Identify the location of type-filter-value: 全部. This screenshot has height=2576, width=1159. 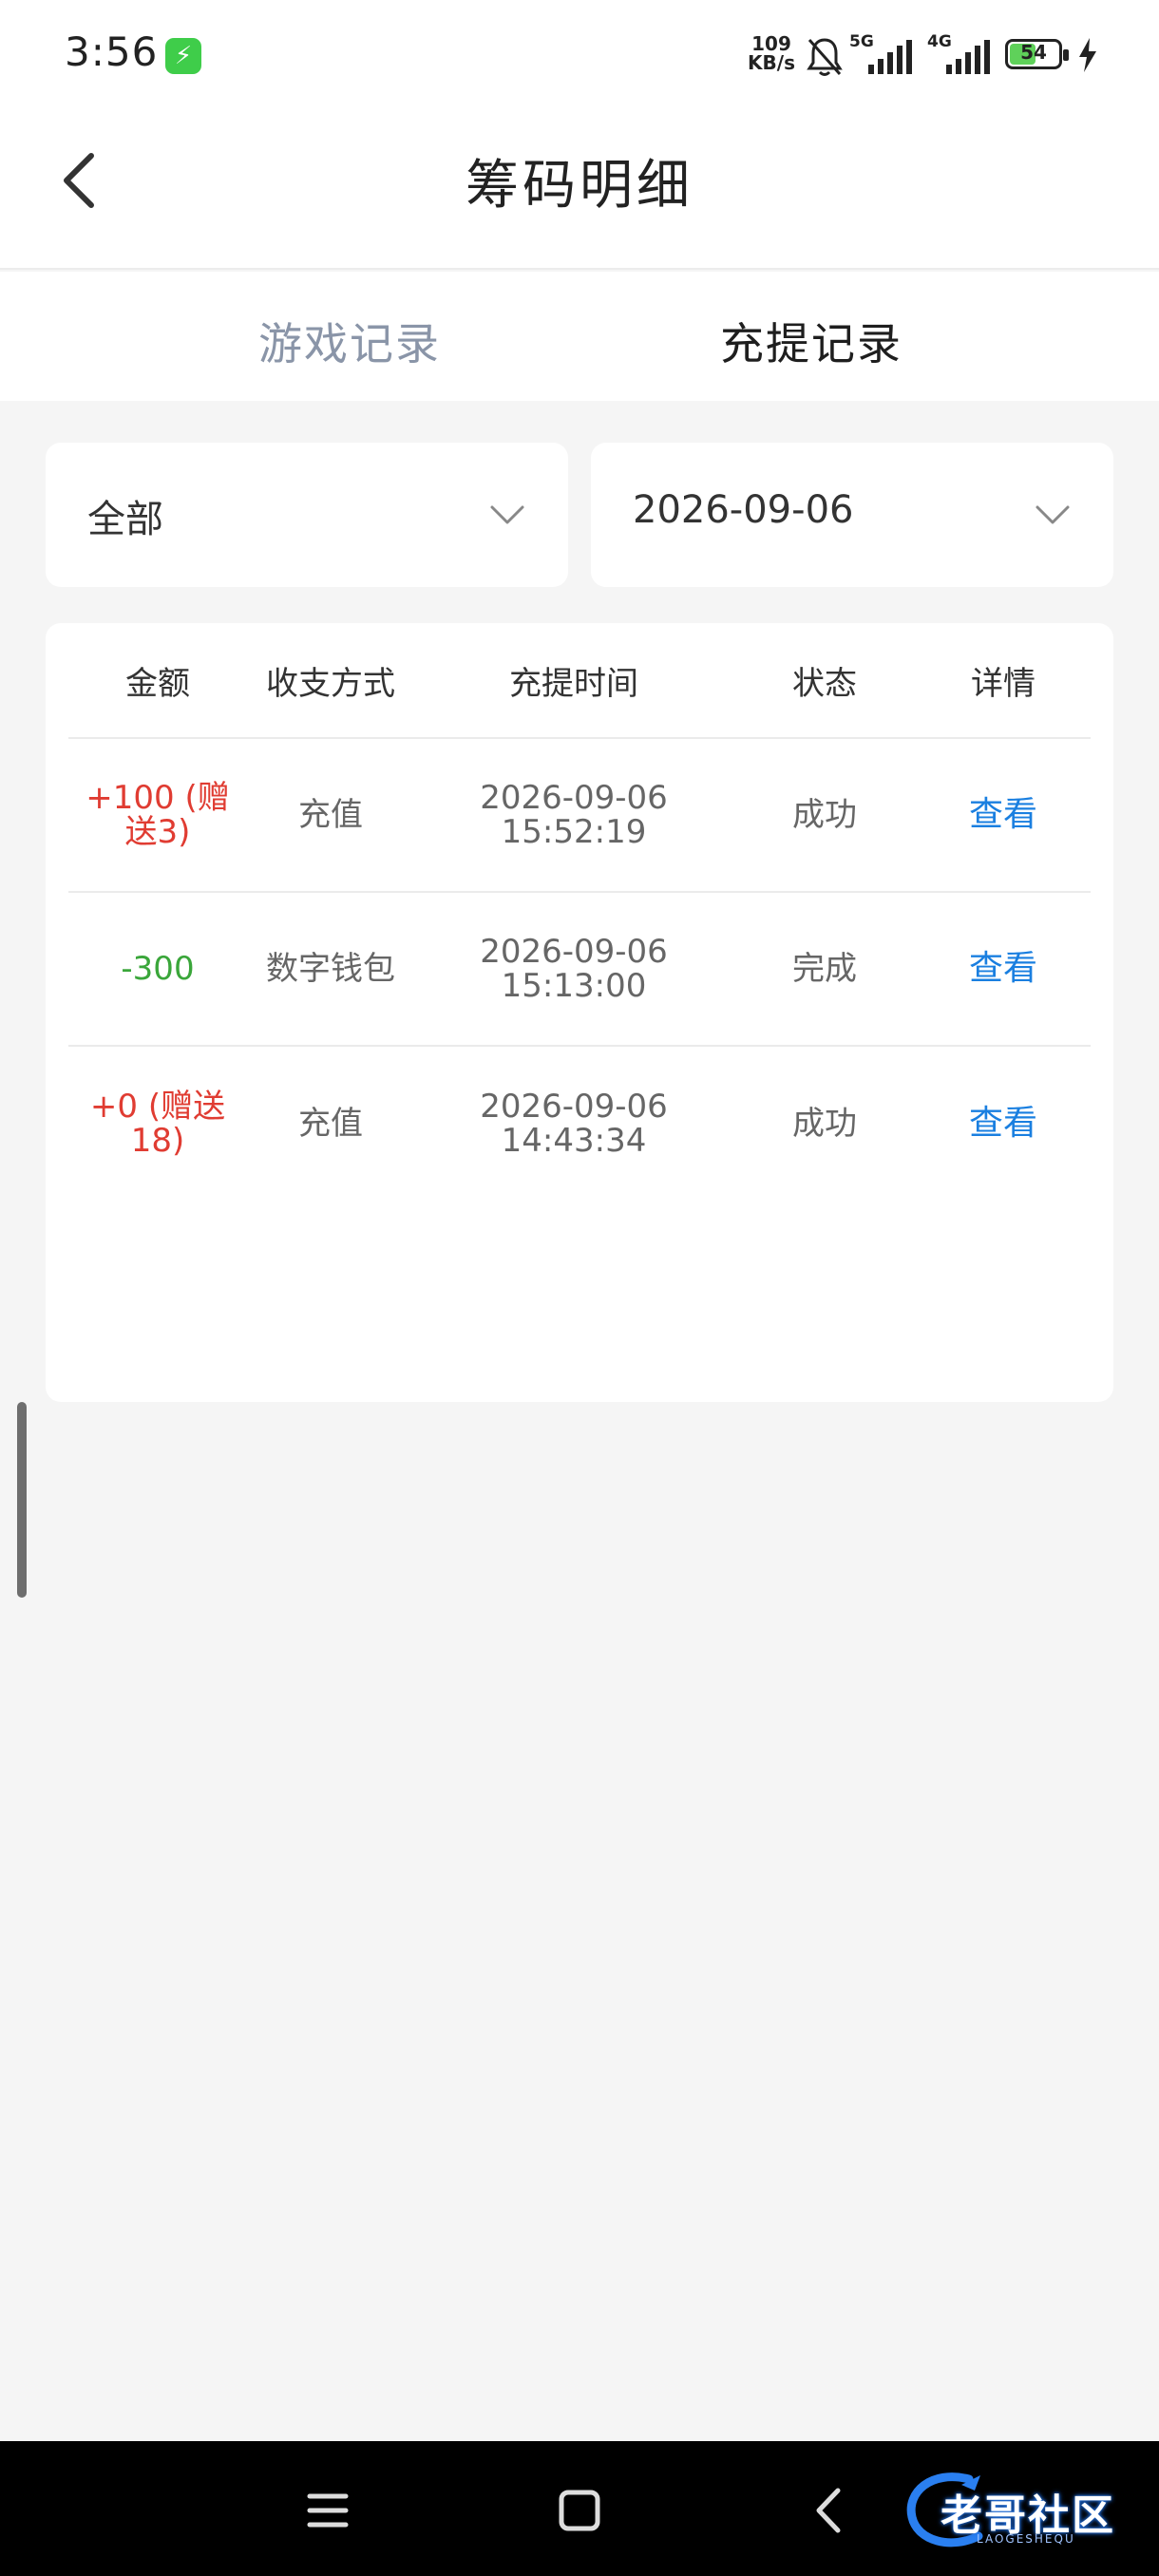
(125, 519).